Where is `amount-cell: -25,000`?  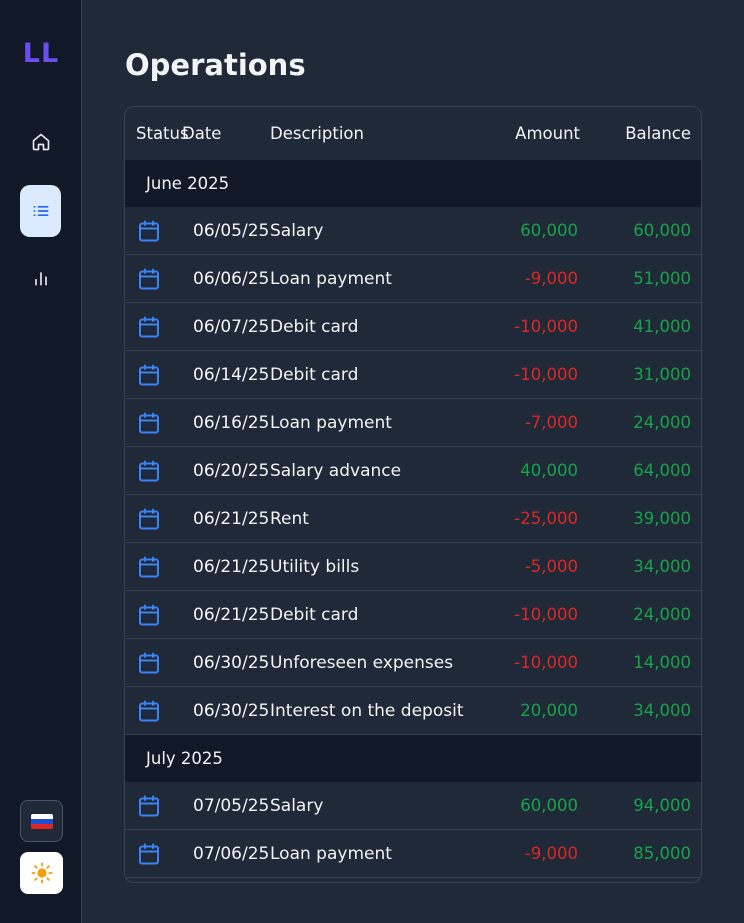
amount-cell: -25,000 is located at coordinates (546, 518).